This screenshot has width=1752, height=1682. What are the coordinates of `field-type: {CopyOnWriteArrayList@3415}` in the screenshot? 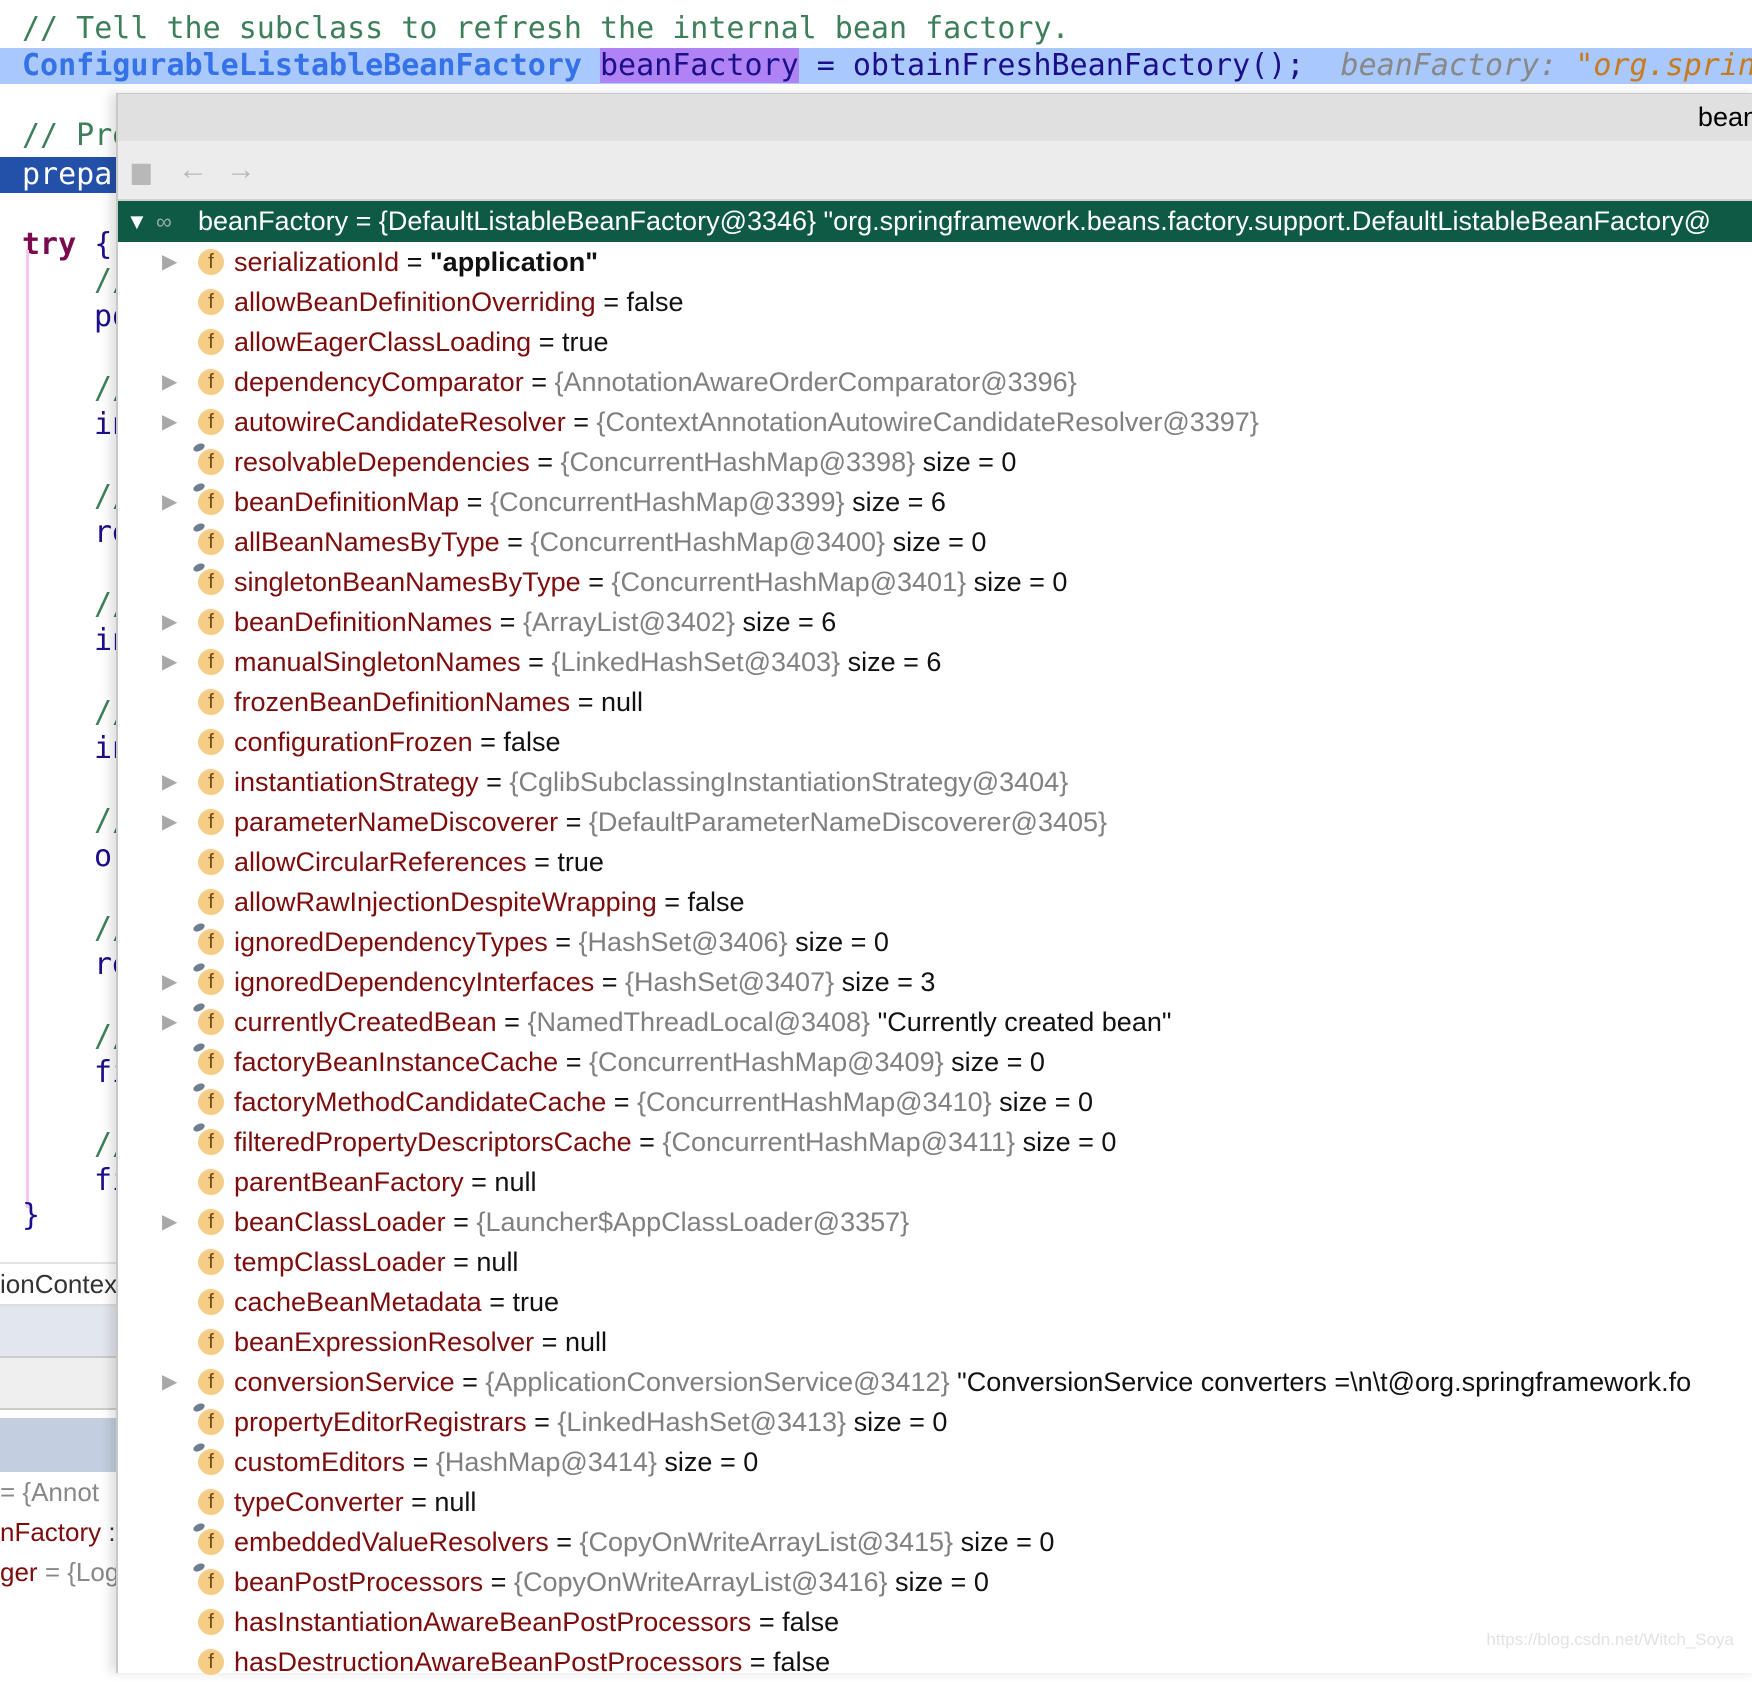 It's located at (766, 1542).